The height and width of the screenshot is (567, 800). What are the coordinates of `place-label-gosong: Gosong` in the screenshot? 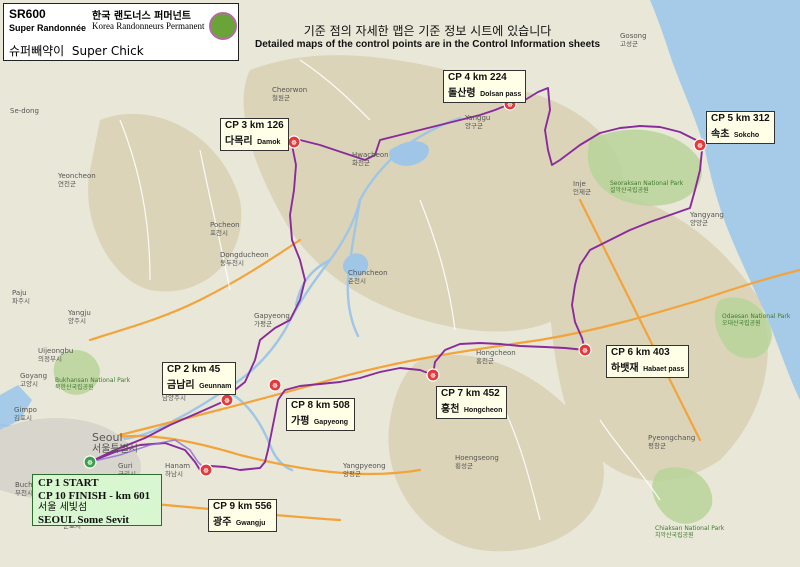 It's located at (633, 36).